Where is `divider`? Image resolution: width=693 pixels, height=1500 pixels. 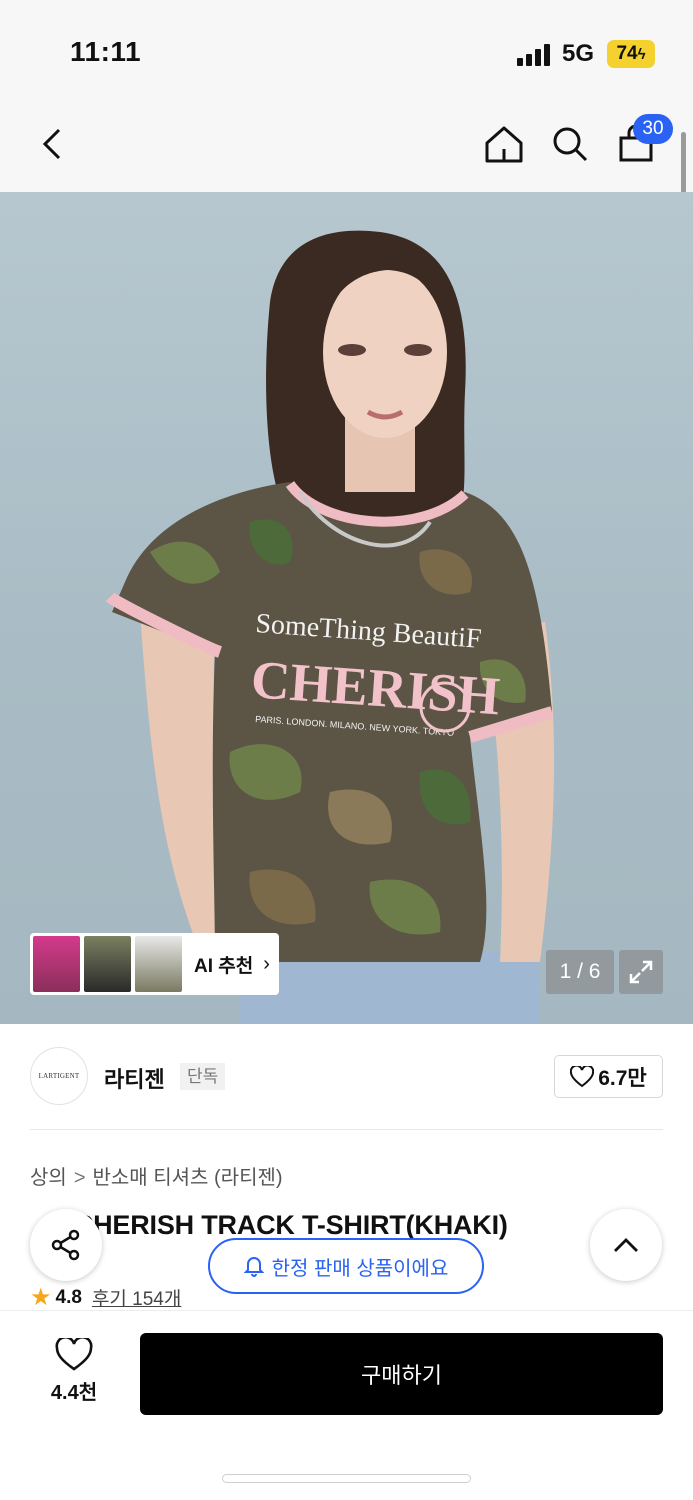
divider is located at coordinates (346, 1129).